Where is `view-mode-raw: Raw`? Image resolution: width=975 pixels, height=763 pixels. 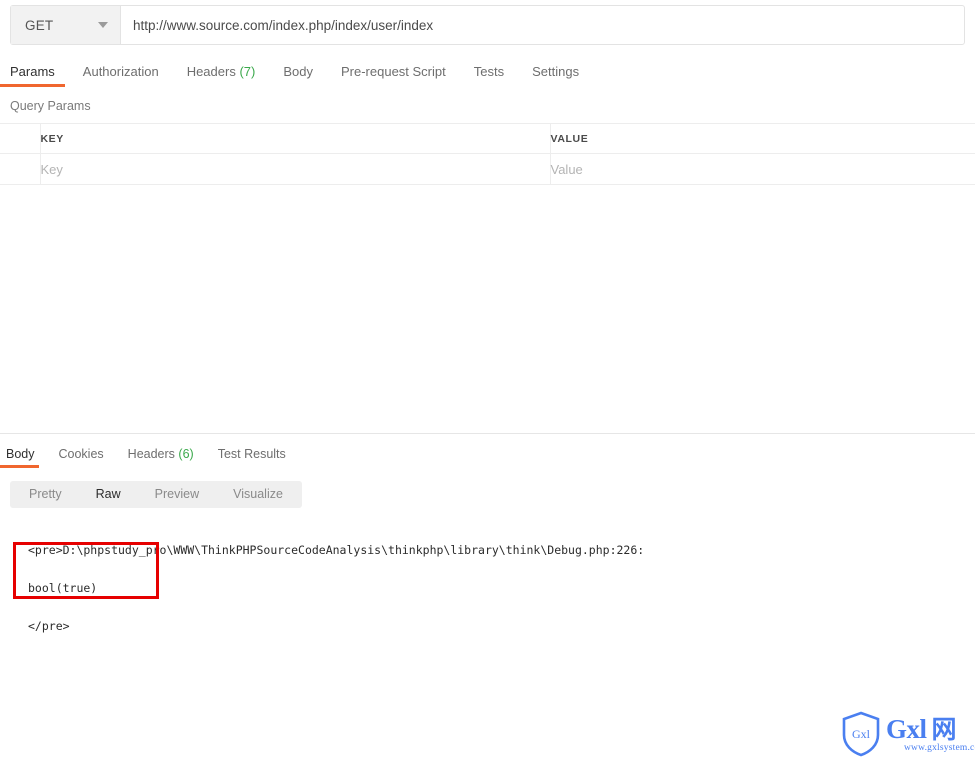 view-mode-raw: Raw is located at coordinates (108, 494).